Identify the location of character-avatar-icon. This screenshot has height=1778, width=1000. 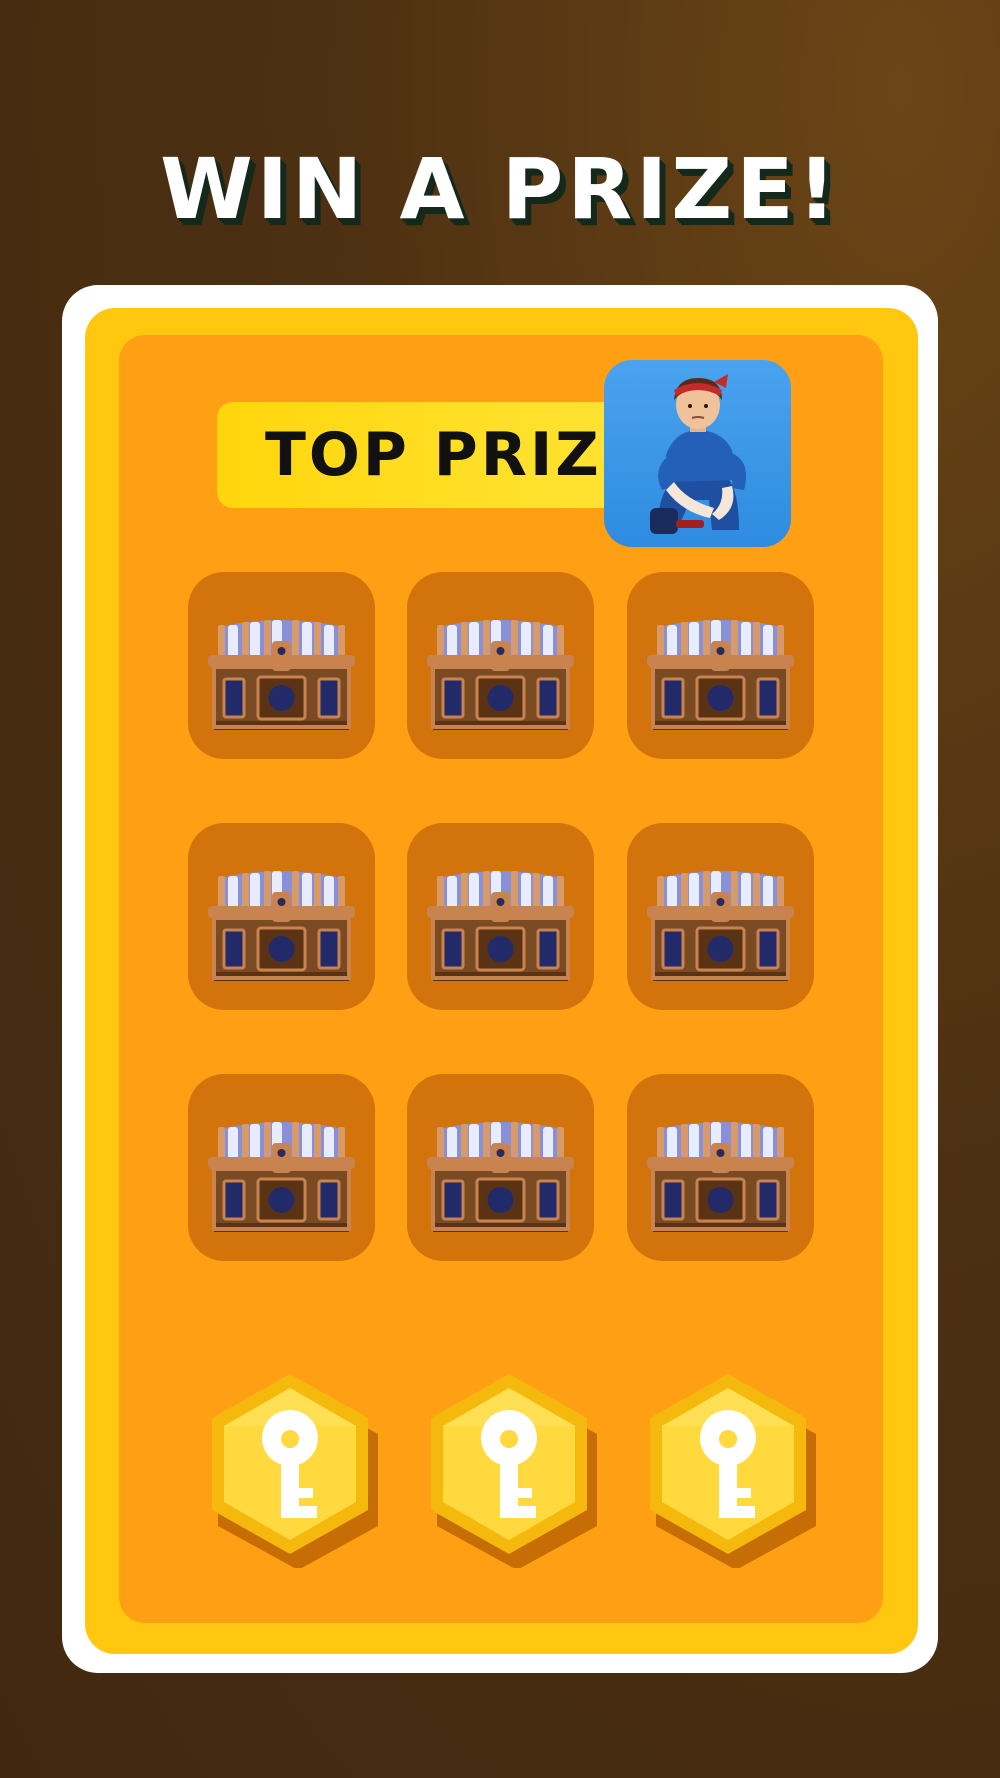
(698, 454).